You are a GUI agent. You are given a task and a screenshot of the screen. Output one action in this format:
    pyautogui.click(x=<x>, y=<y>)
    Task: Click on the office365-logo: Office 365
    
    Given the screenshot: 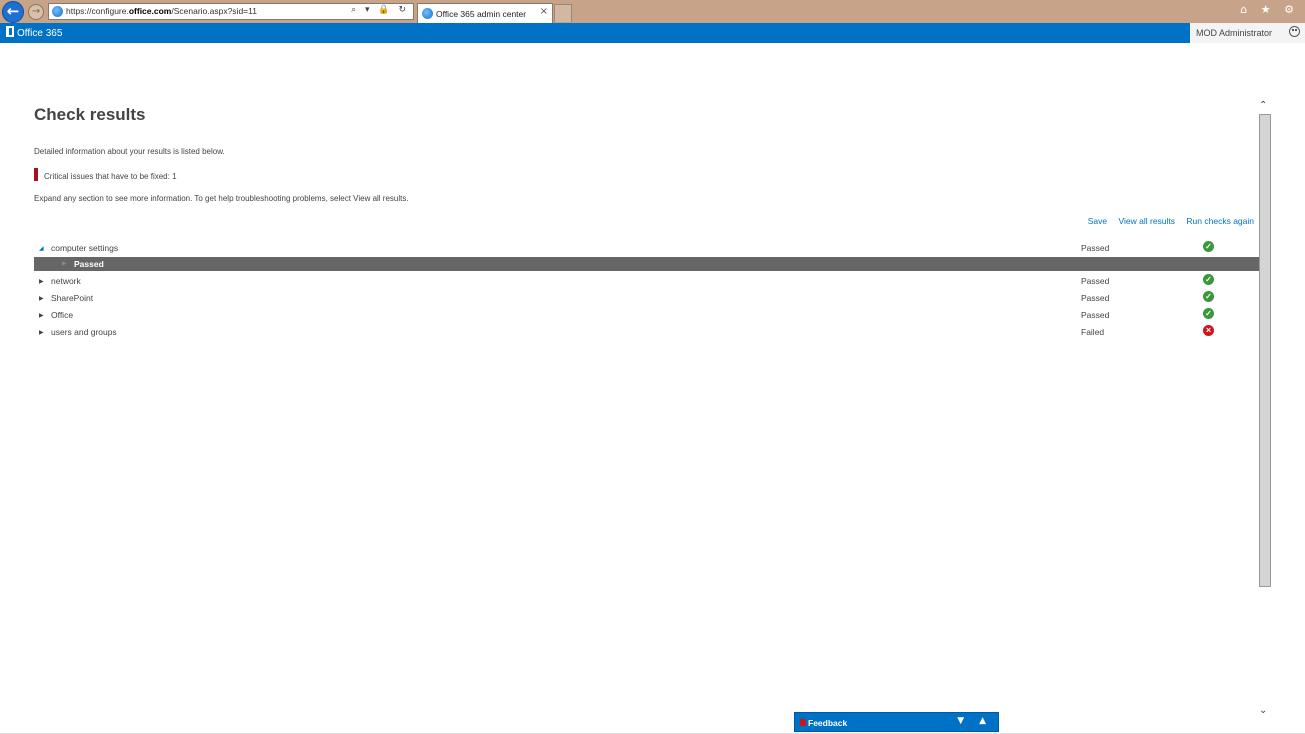 What is the action you would take?
    pyautogui.click(x=34, y=33)
    